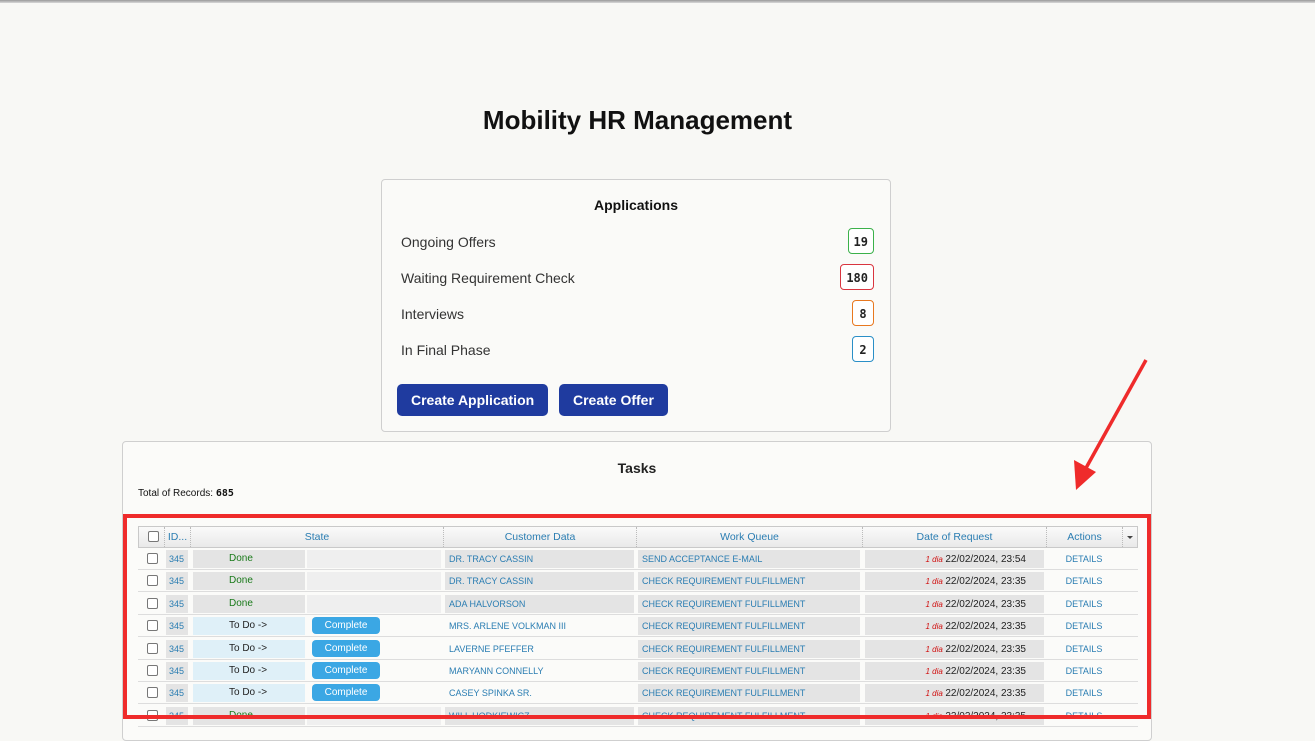 This screenshot has height=741, width=1315. I want to click on count-badge: 19, so click(860, 241).